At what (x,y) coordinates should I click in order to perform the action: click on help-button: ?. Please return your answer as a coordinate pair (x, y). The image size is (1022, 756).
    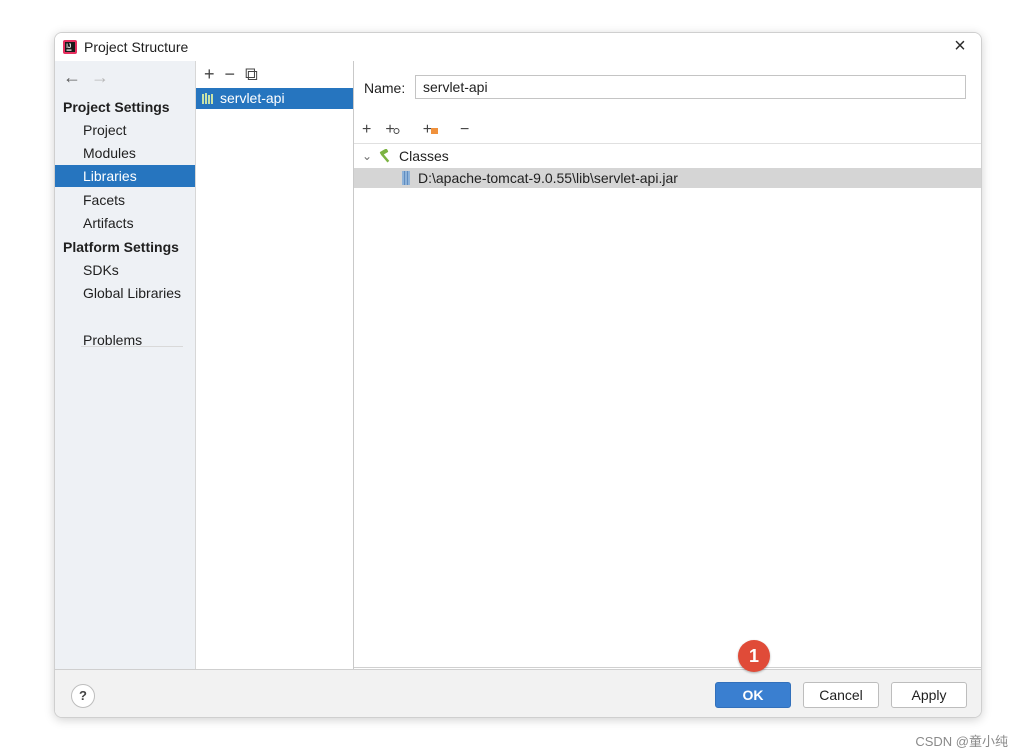
    Looking at the image, I should click on (83, 696).